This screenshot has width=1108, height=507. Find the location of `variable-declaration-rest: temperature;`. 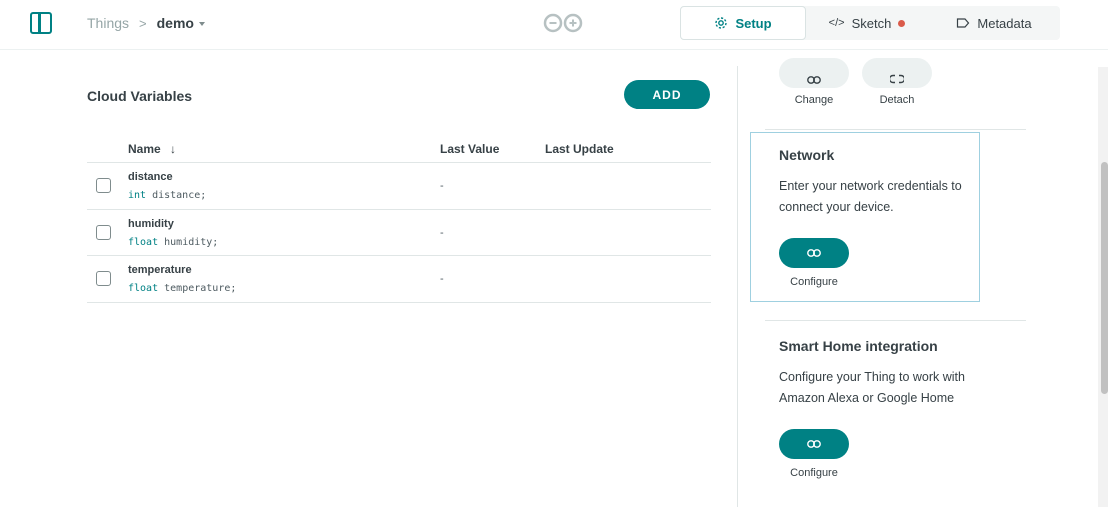

variable-declaration-rest: temperature; is located at coordinates (197, 288).